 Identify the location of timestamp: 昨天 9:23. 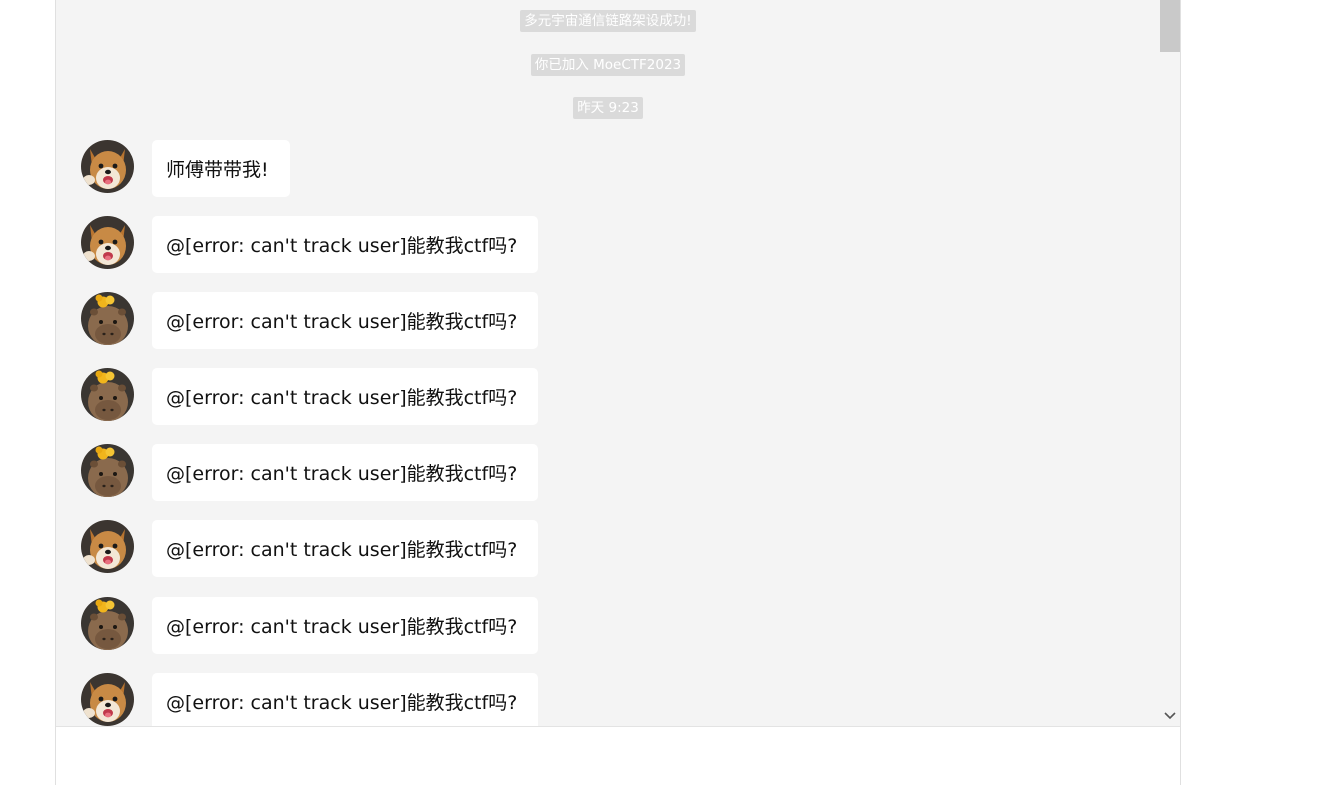
(608, 108).